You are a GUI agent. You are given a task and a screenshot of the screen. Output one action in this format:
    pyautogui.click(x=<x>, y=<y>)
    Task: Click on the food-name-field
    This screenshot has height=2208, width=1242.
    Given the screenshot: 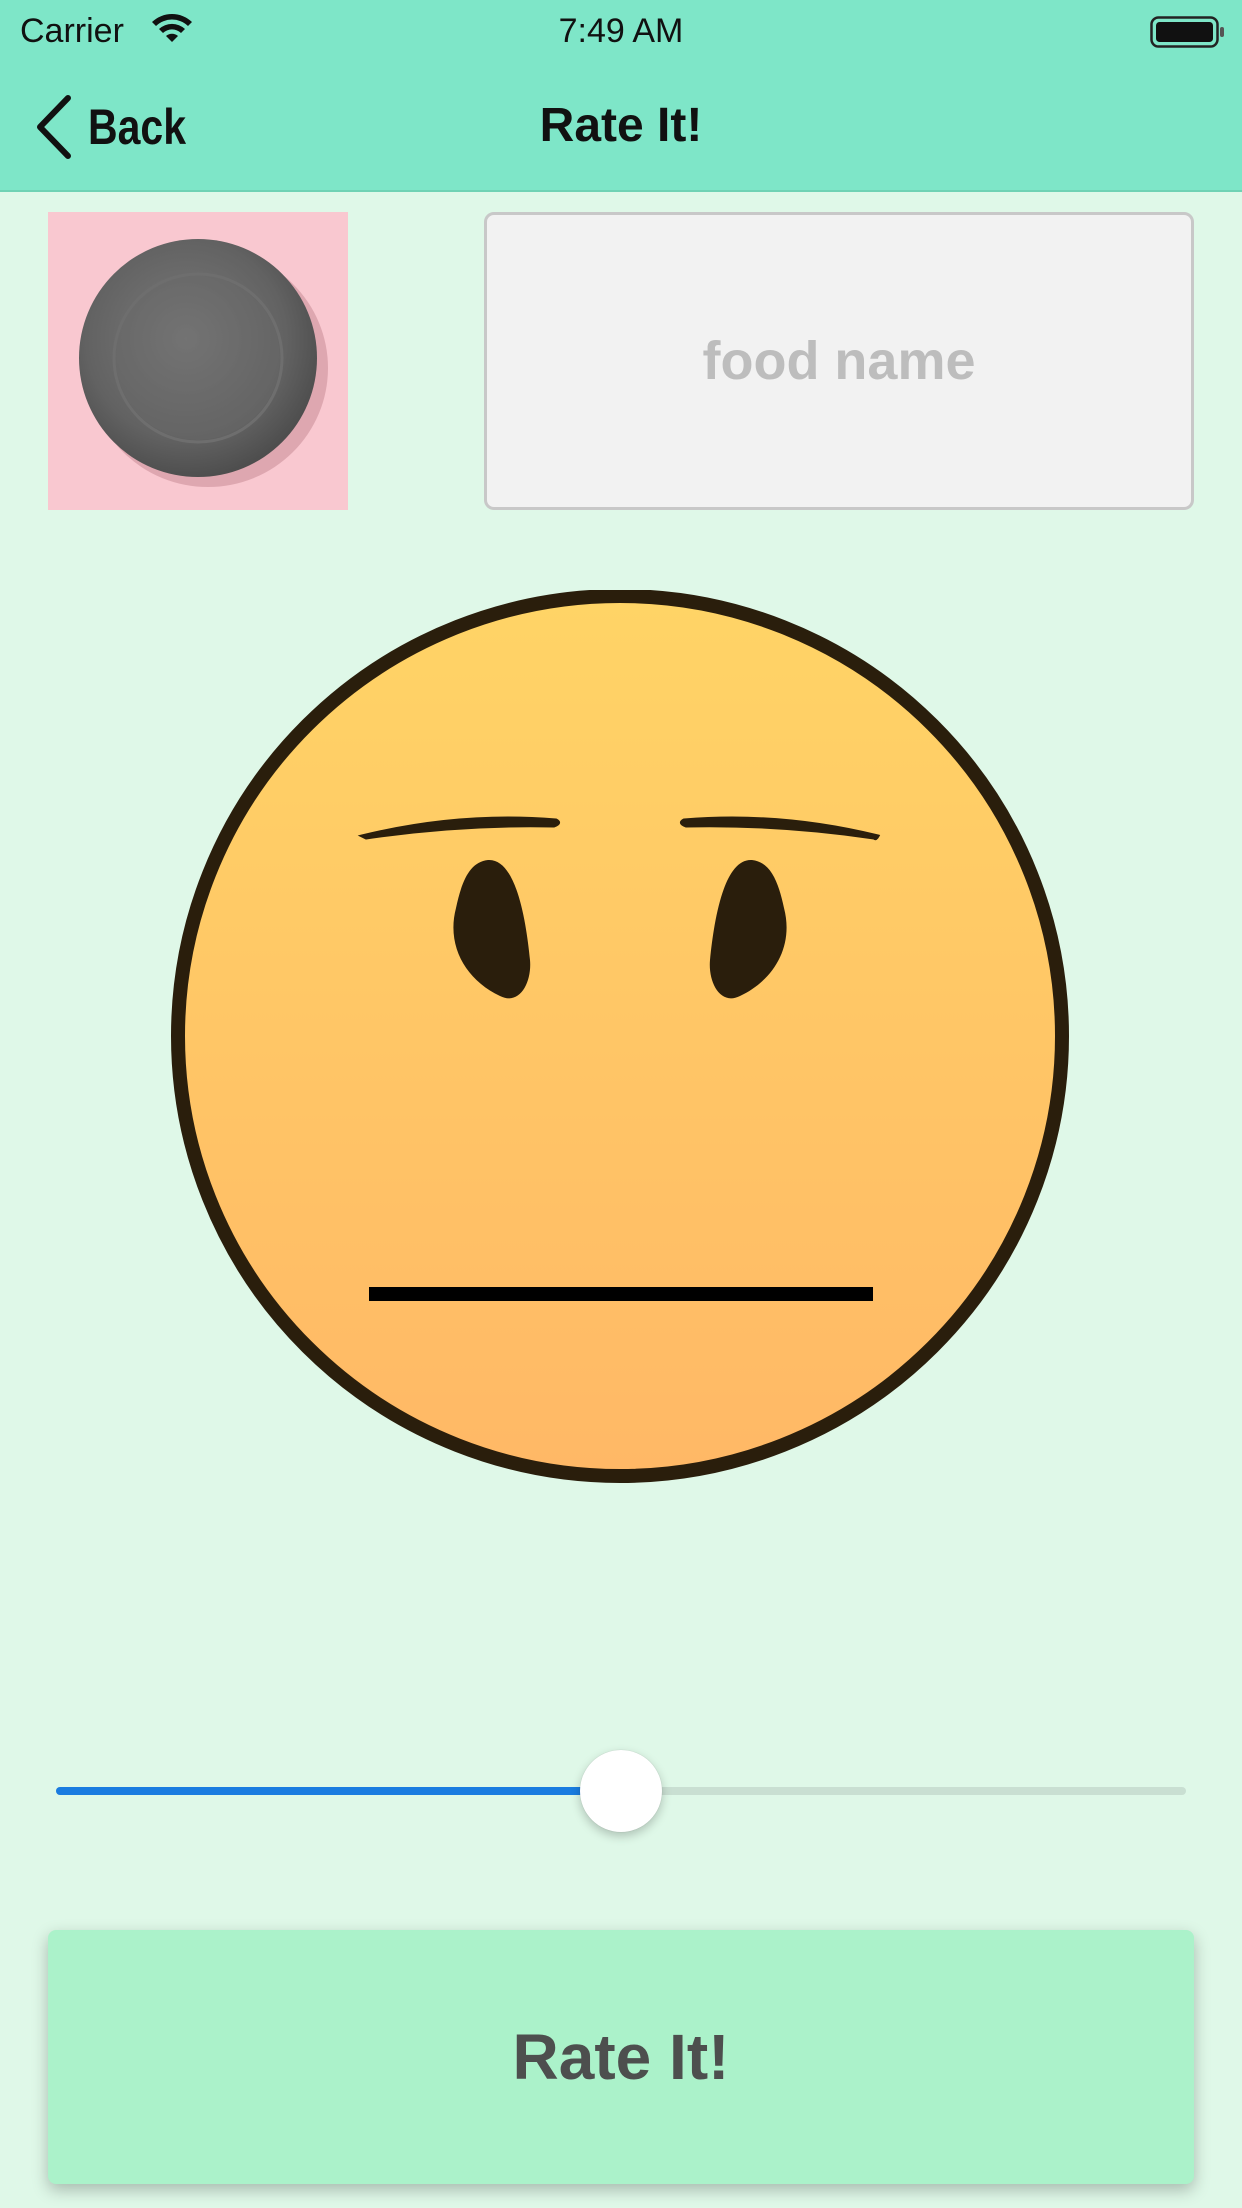 What is the action you would take?
    pyautogui.click(x=839, y=361)
    